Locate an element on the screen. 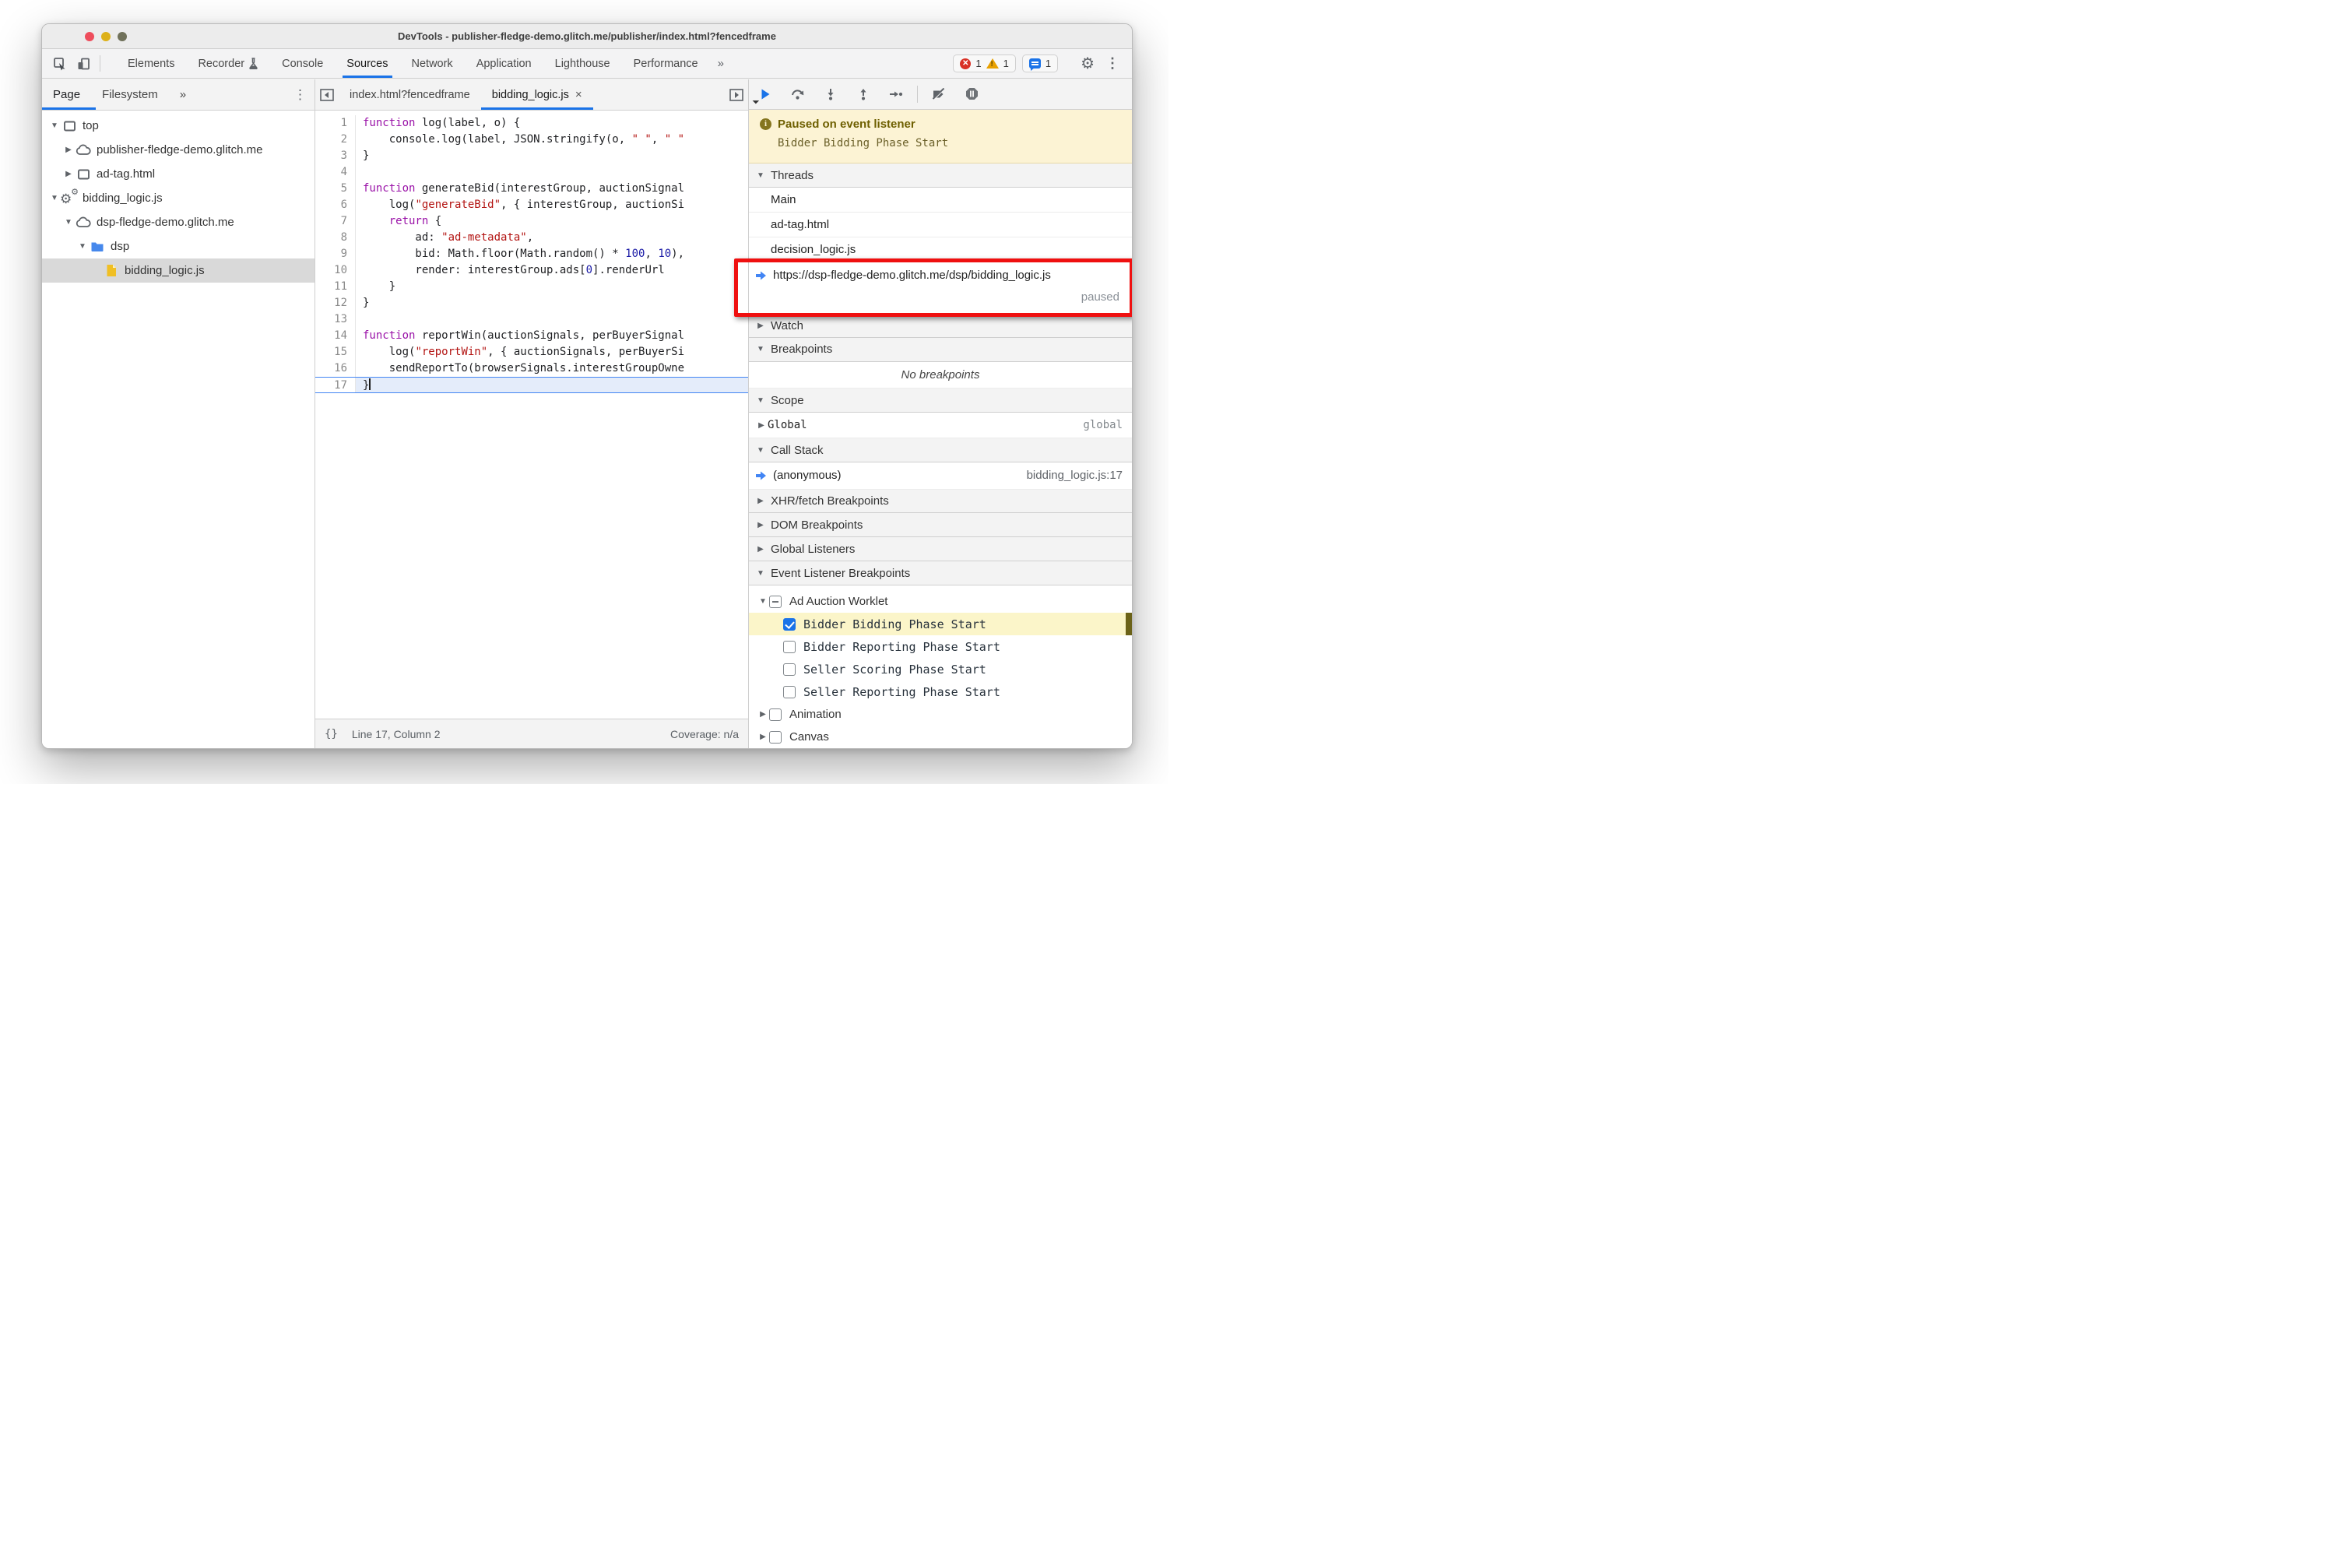  frame-name: (anonymous) is located at coordinates (807, 476).